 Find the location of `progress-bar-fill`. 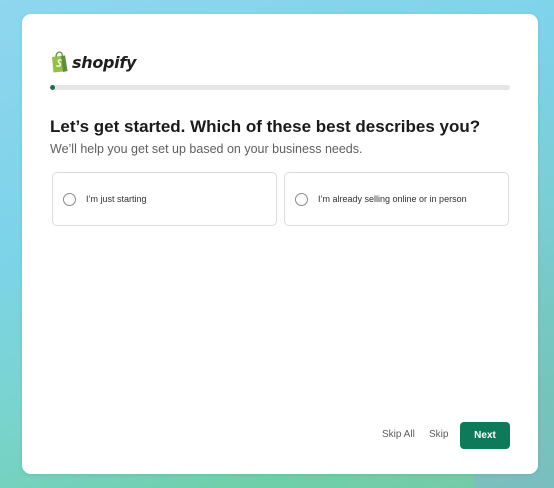

progress-bar-fill is located at coordinates (52, 87).